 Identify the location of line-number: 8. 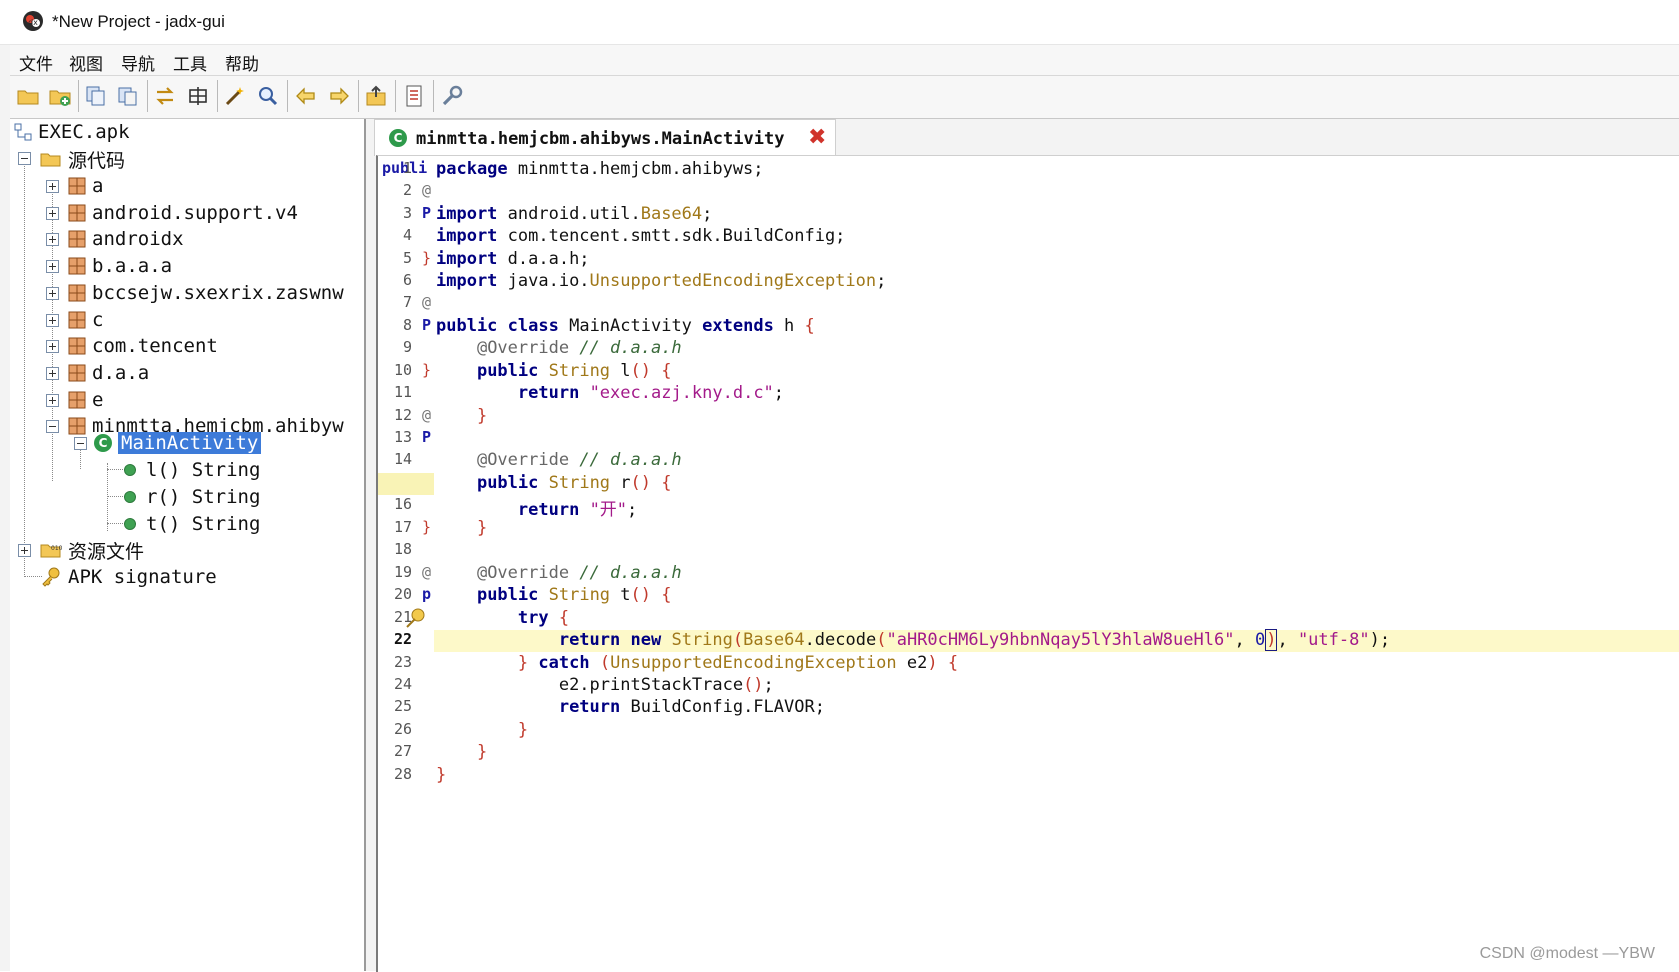
(407, 325).